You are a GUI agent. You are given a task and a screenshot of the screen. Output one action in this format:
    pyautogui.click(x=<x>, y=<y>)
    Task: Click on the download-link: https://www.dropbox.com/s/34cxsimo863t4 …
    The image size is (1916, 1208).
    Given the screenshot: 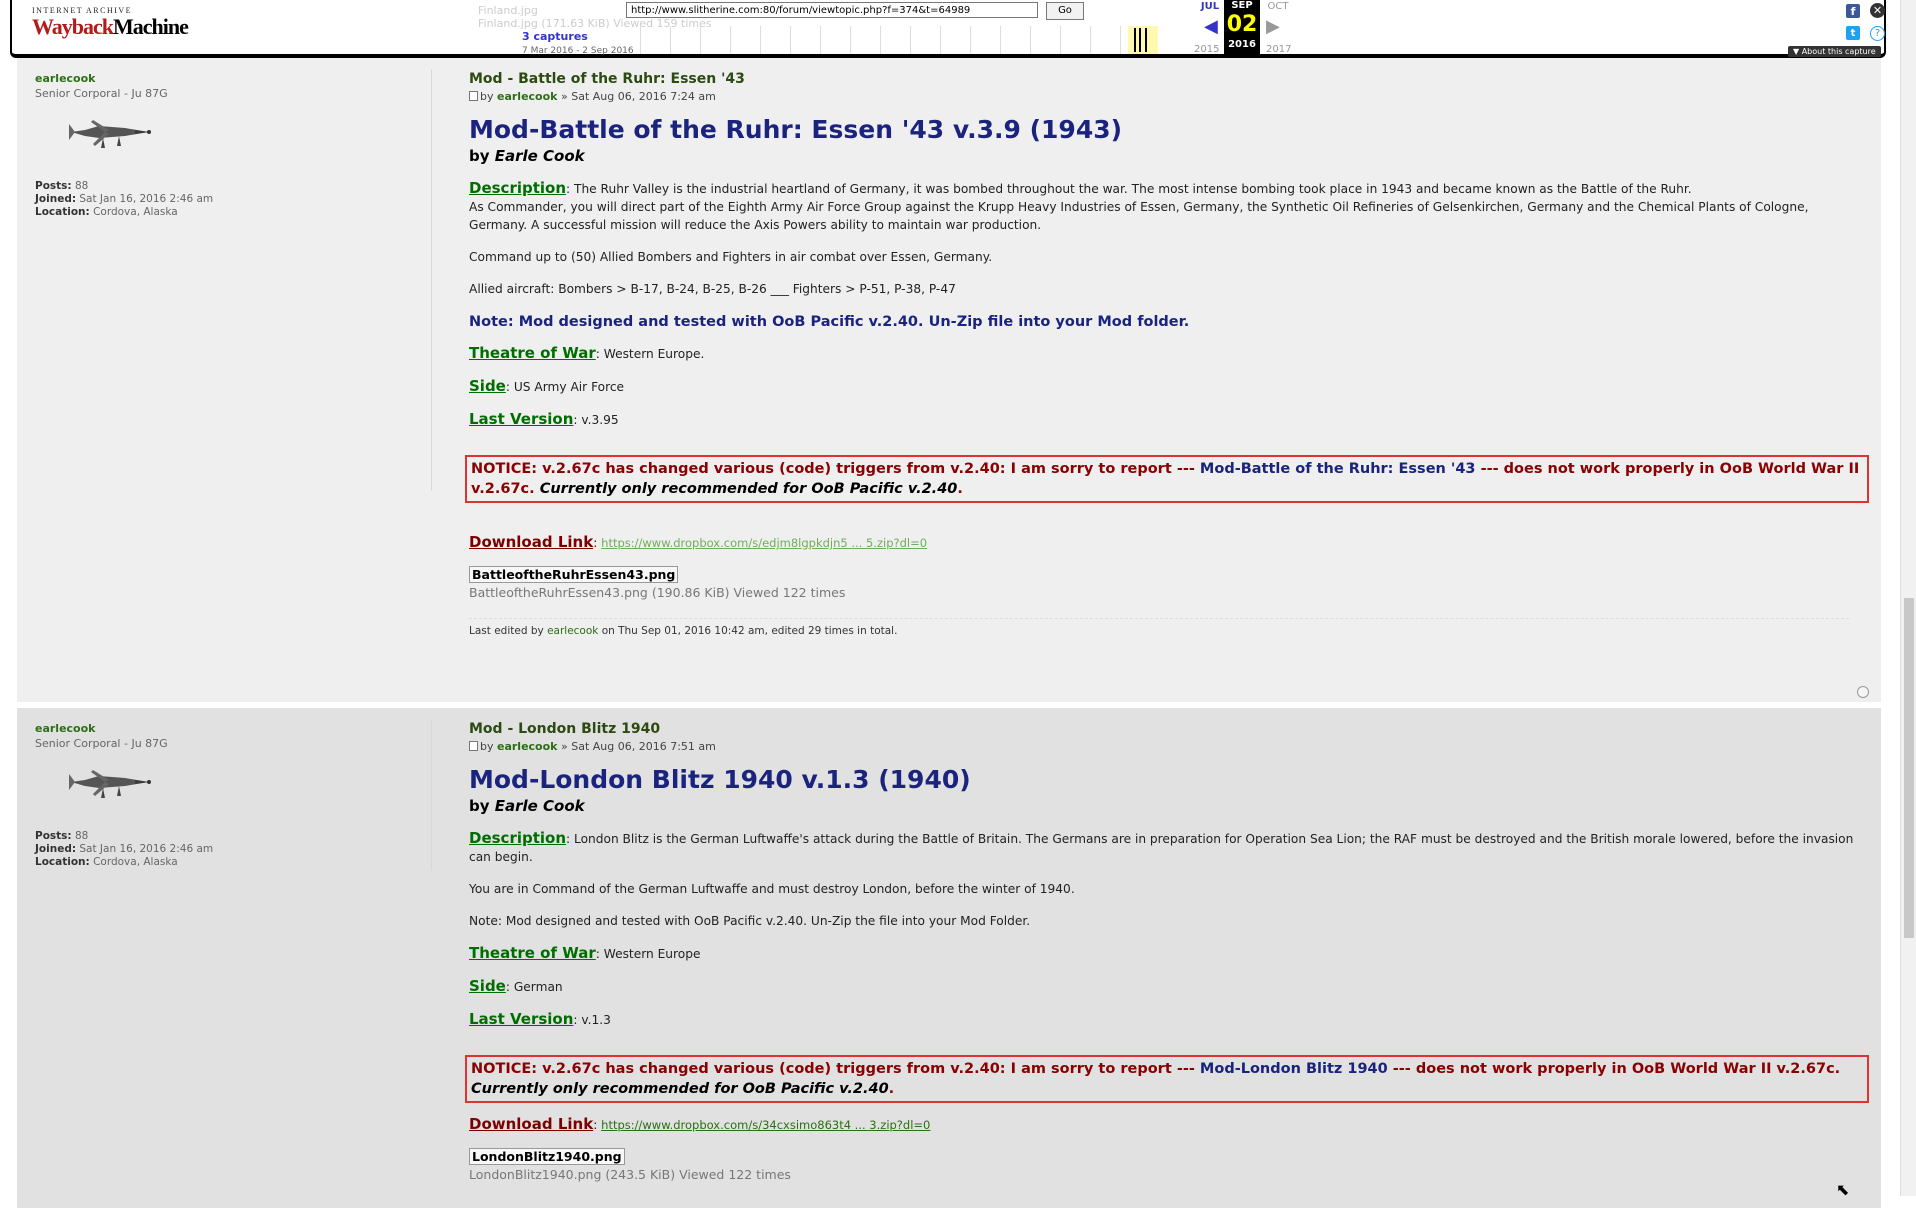 What is the action you would take?
    pyautogui.click(x=765, y=1125)
    